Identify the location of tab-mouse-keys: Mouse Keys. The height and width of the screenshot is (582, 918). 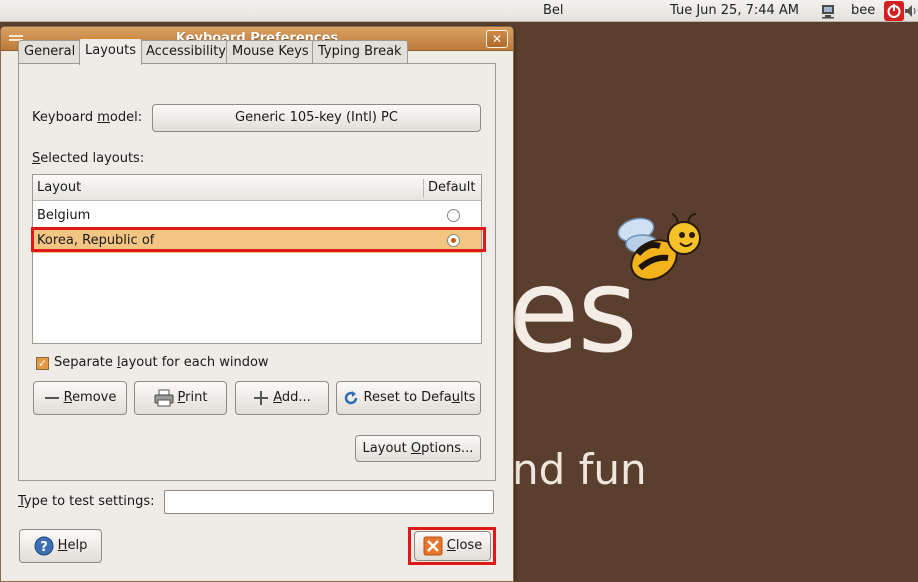
(270, 52).